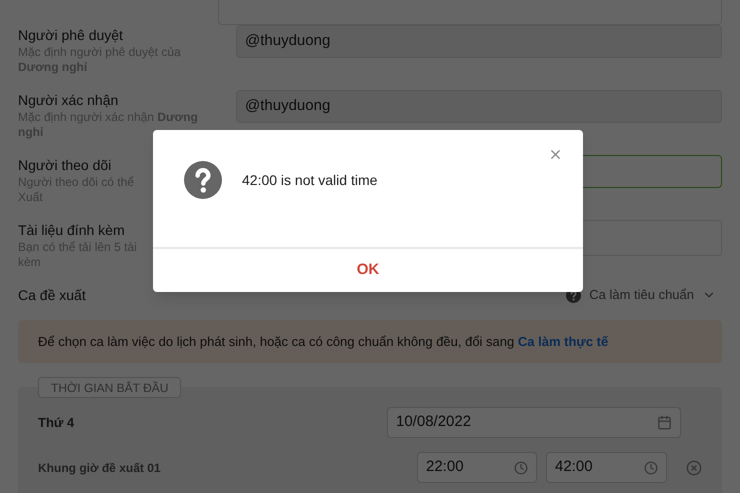 The width and height of the screenshot is (740, 493). What do you see at coordinates (56, 423) in the screenshot?
I see `day-label: Thứ 4` at bounding box center [56, 423].